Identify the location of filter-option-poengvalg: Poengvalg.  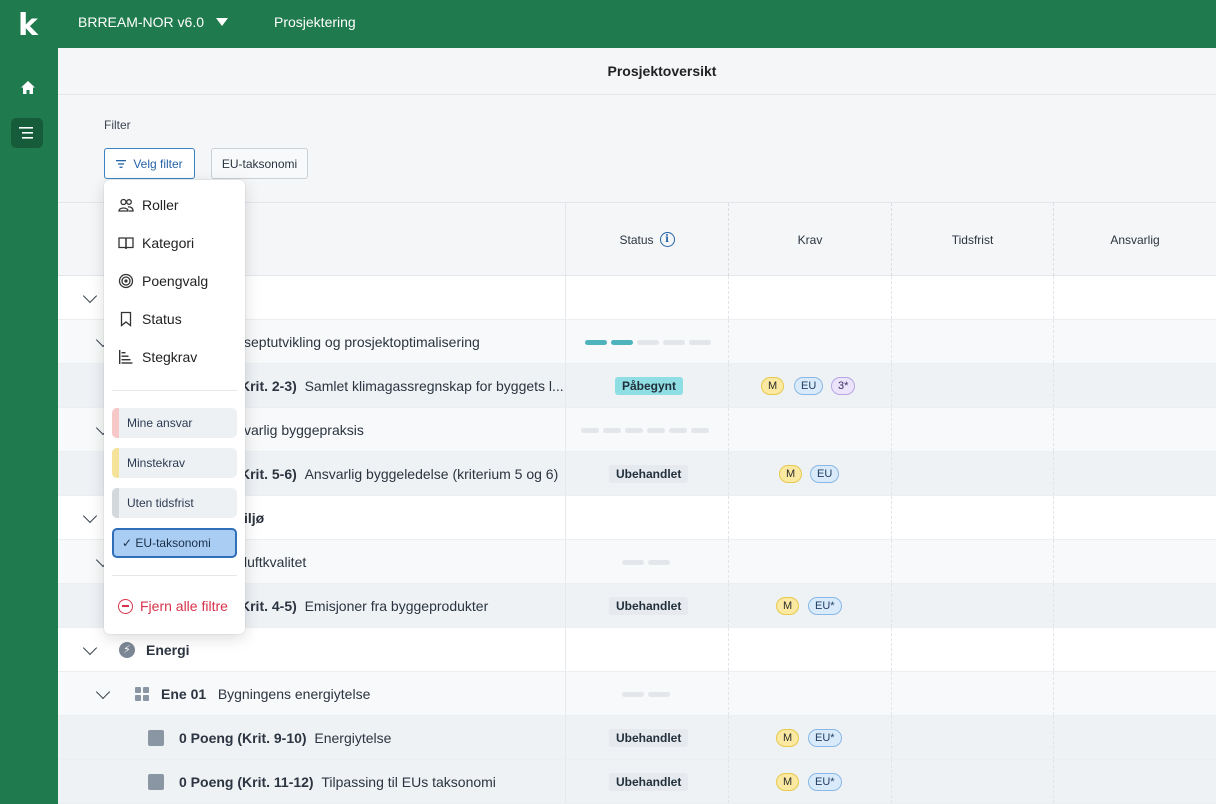
(163, 281).